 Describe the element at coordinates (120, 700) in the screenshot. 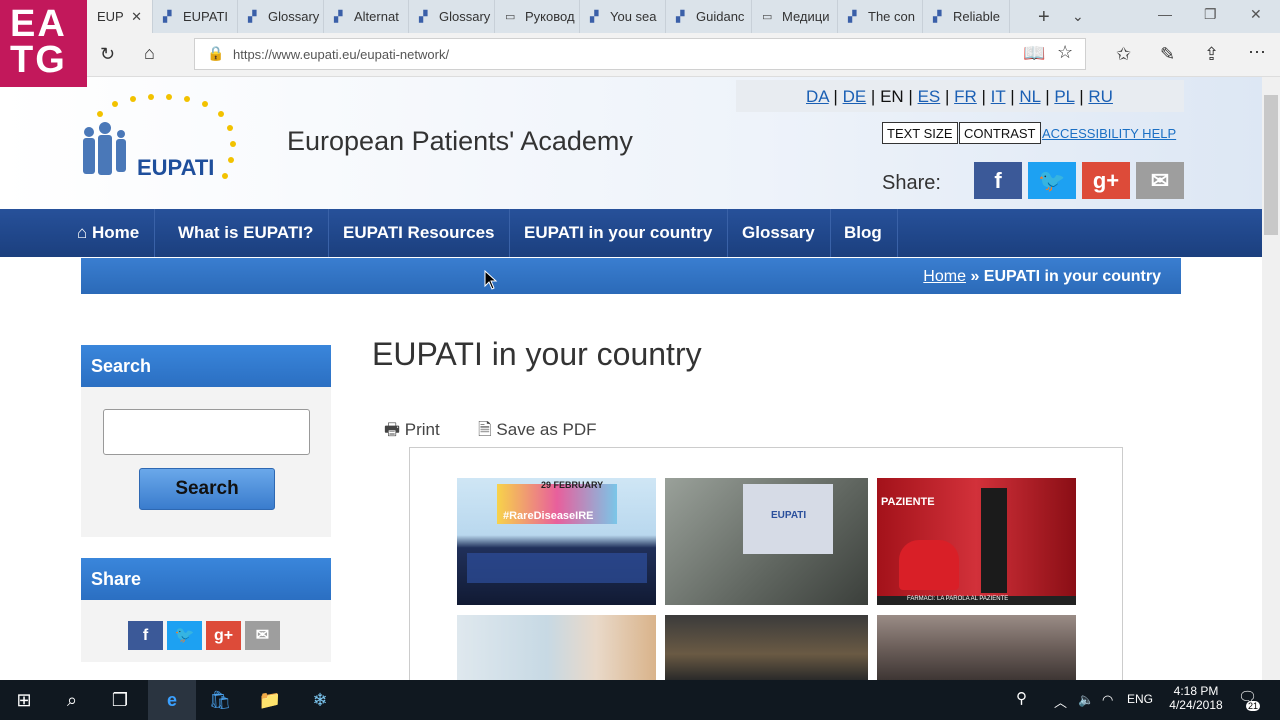

I see `task-view-icon: ❐` at that location.